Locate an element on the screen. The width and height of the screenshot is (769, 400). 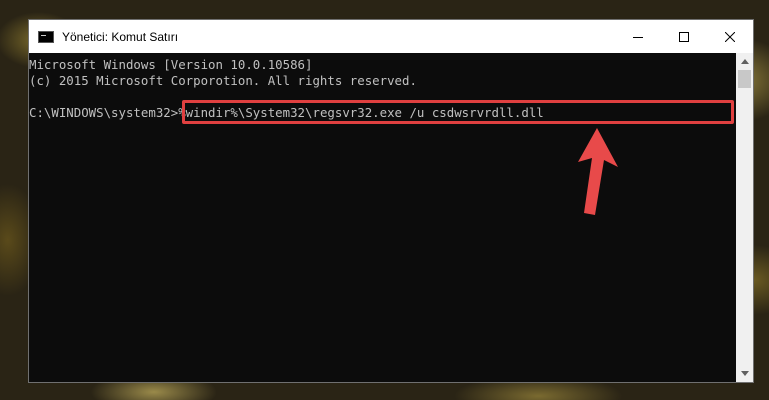
scroll-thumb is located at coordinates (744, 79).